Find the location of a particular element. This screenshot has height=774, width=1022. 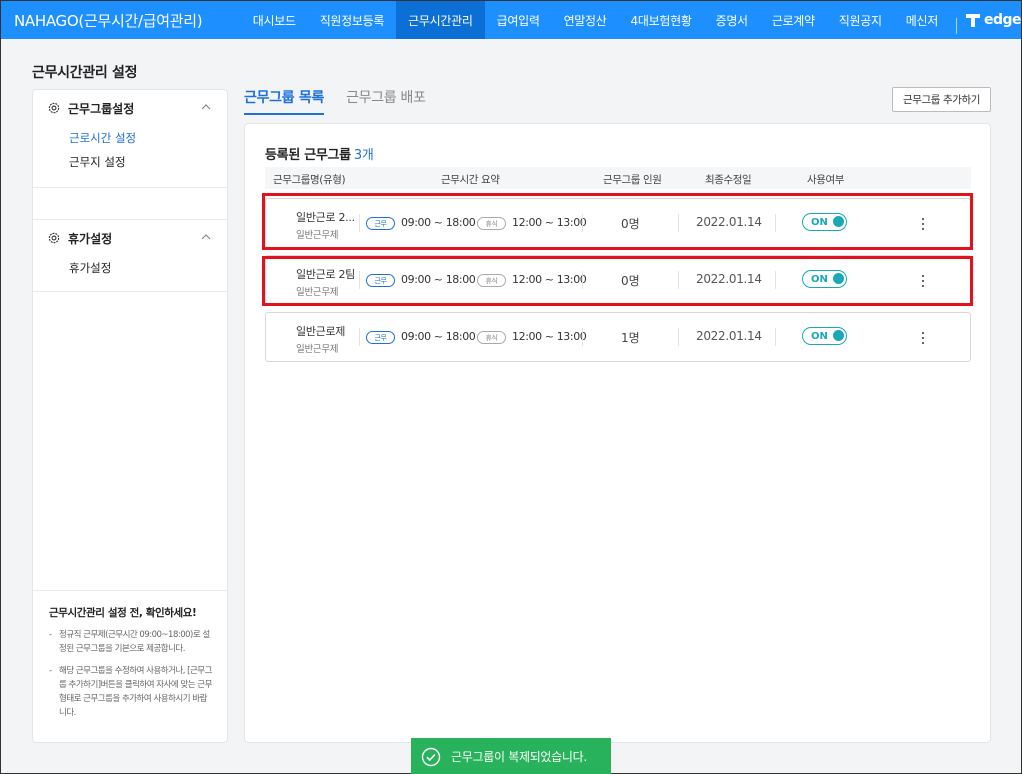

column-header-summary: 근무시간 요약 is located at coordinates (470, 180).